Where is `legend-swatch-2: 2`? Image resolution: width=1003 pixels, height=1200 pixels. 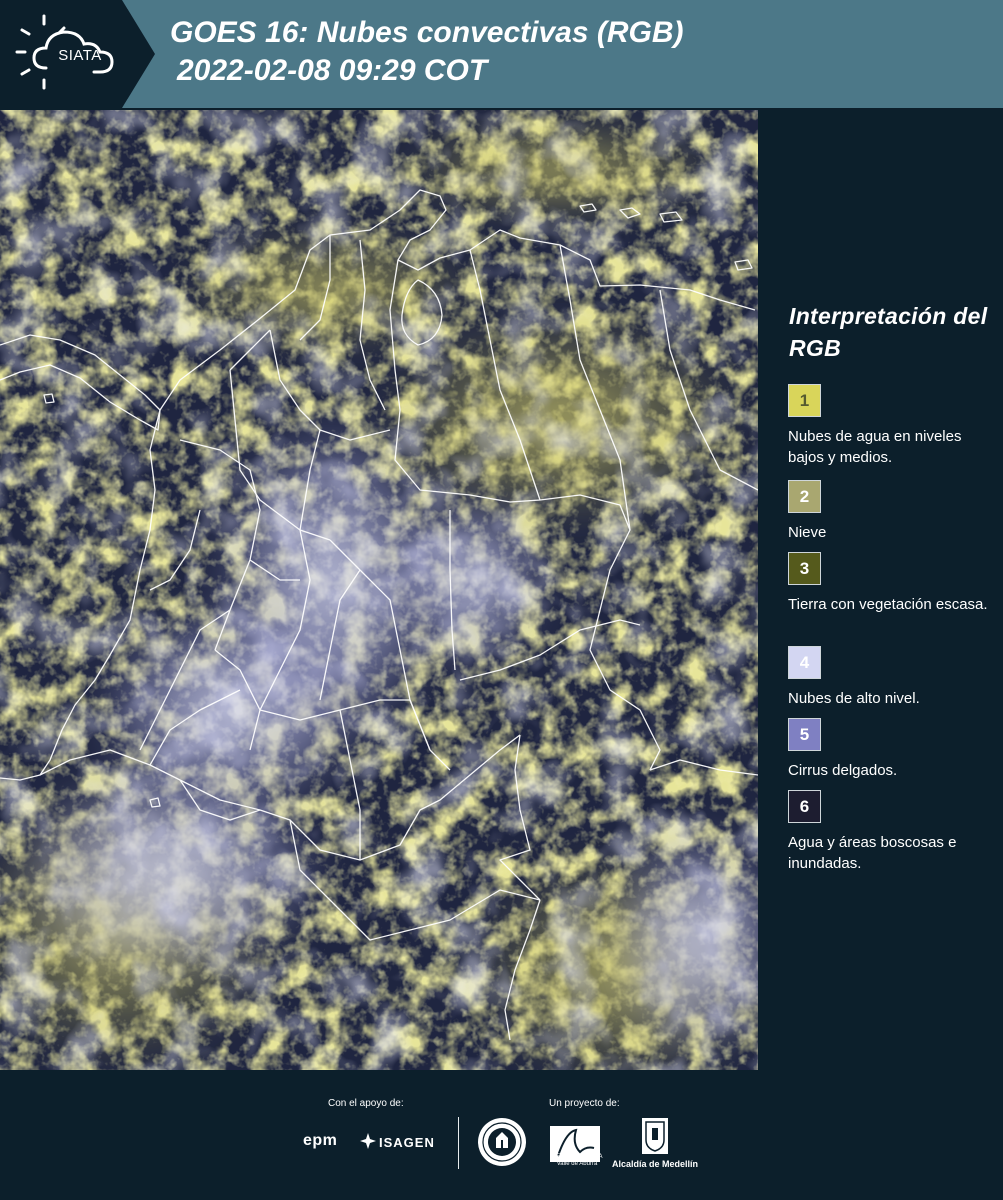 legend-swatch-2: 2 is located at coordinates (804, 496).